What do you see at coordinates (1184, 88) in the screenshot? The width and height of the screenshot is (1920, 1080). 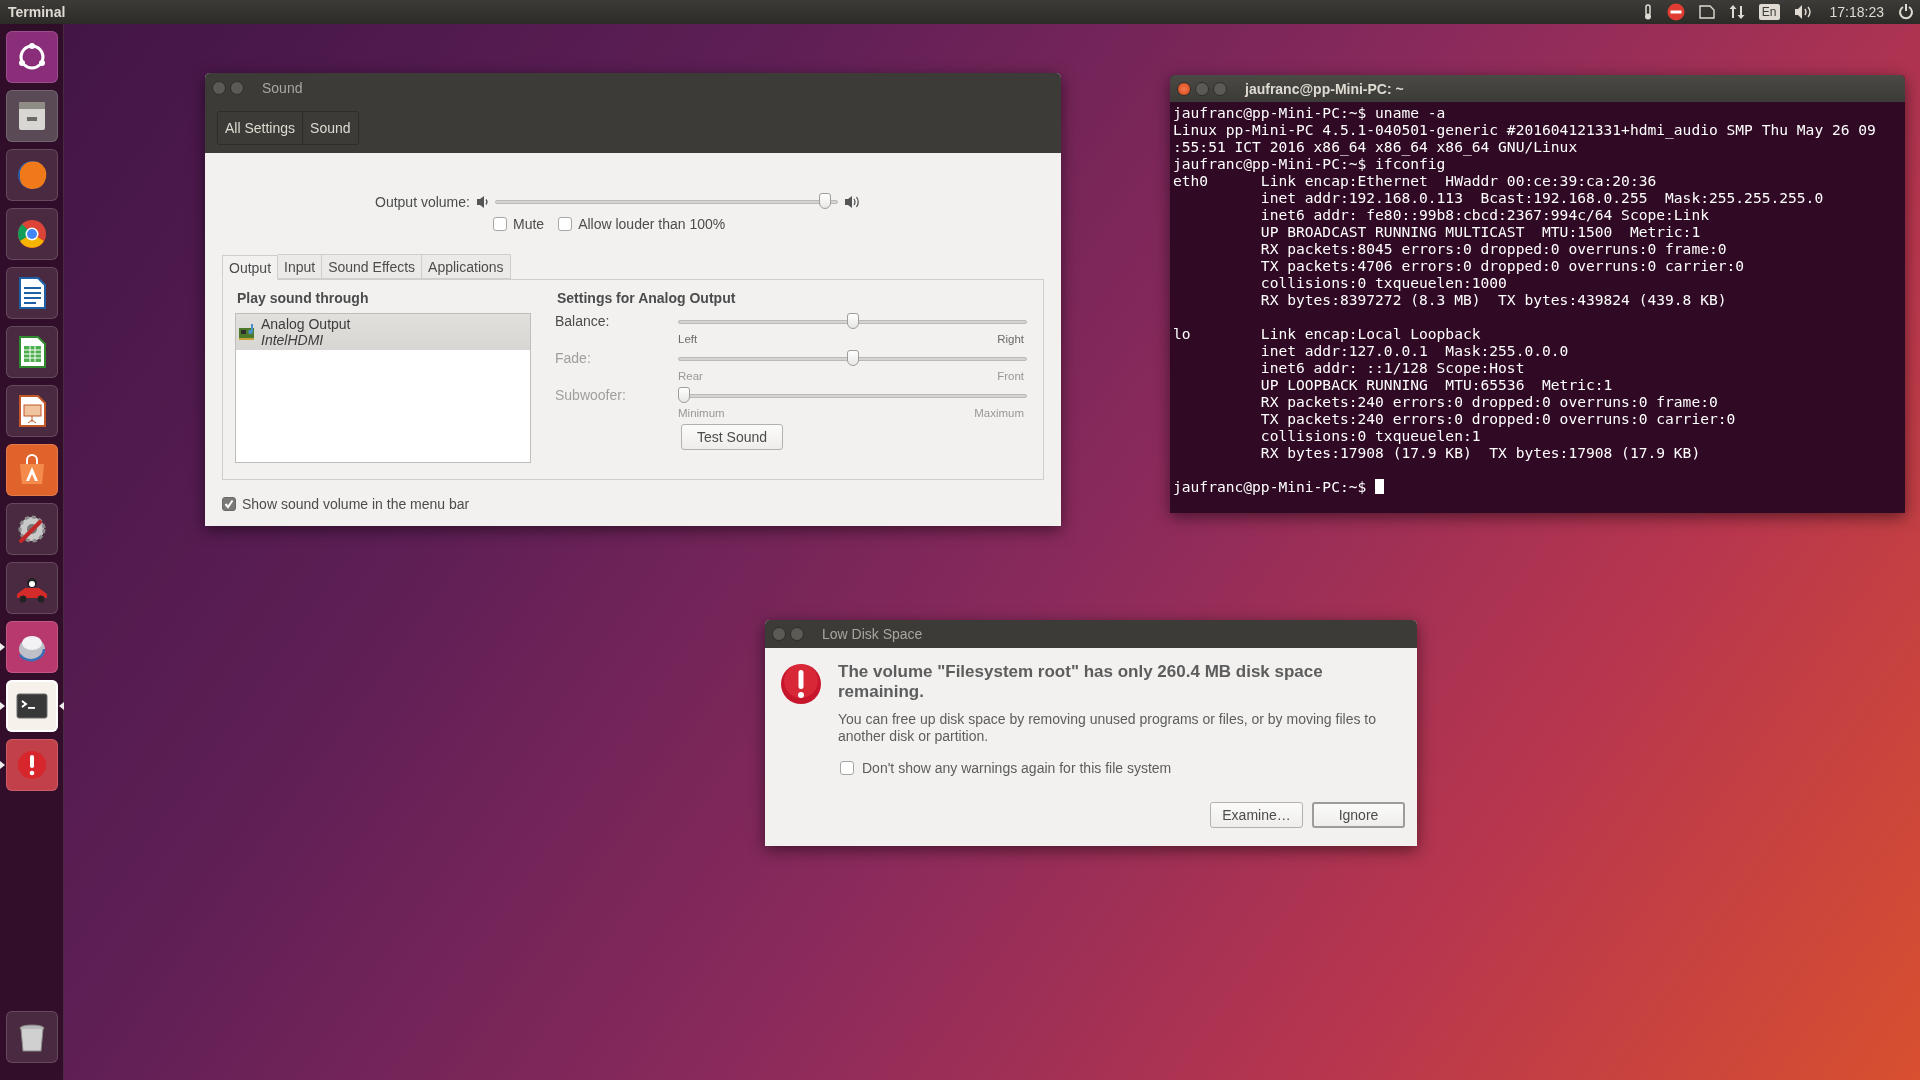 I see `close-button` at bounding box center [1184, 88].